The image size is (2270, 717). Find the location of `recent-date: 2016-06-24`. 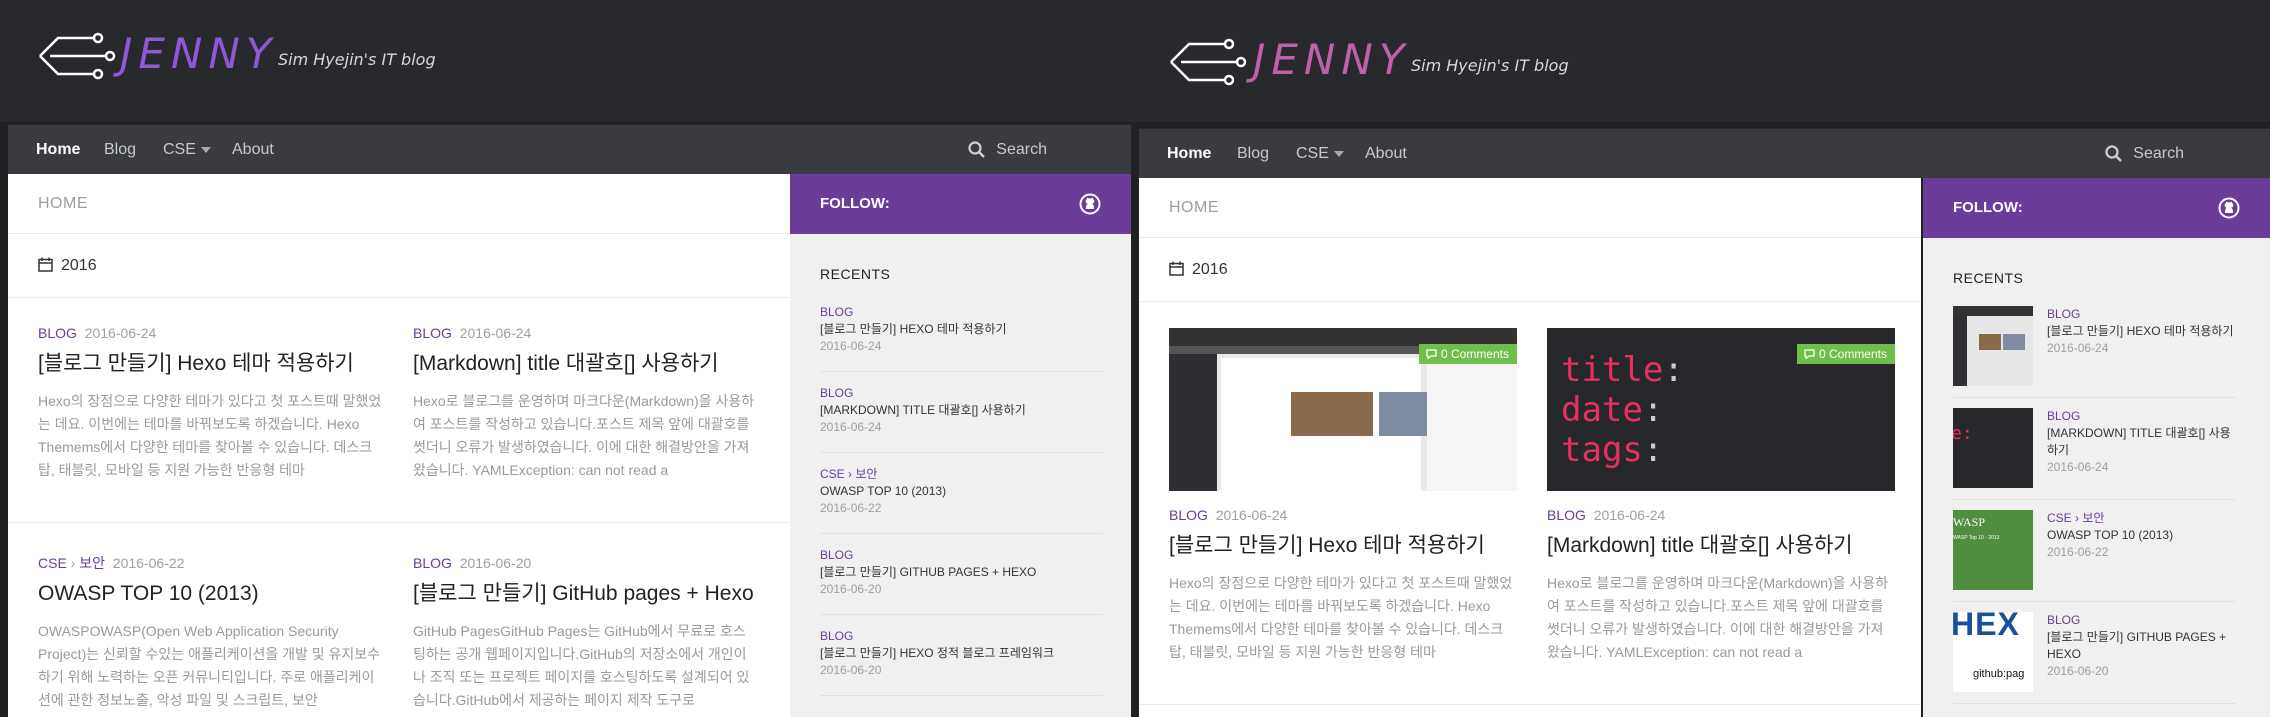

recent-date: 2016-06-24 is located at coordinates (851, 346).